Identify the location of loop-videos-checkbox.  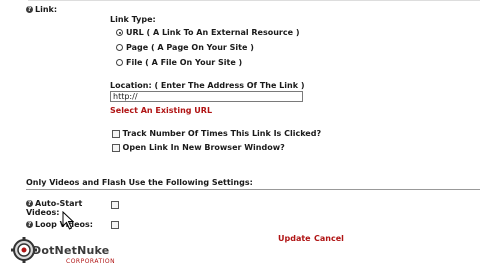
(115, 225).